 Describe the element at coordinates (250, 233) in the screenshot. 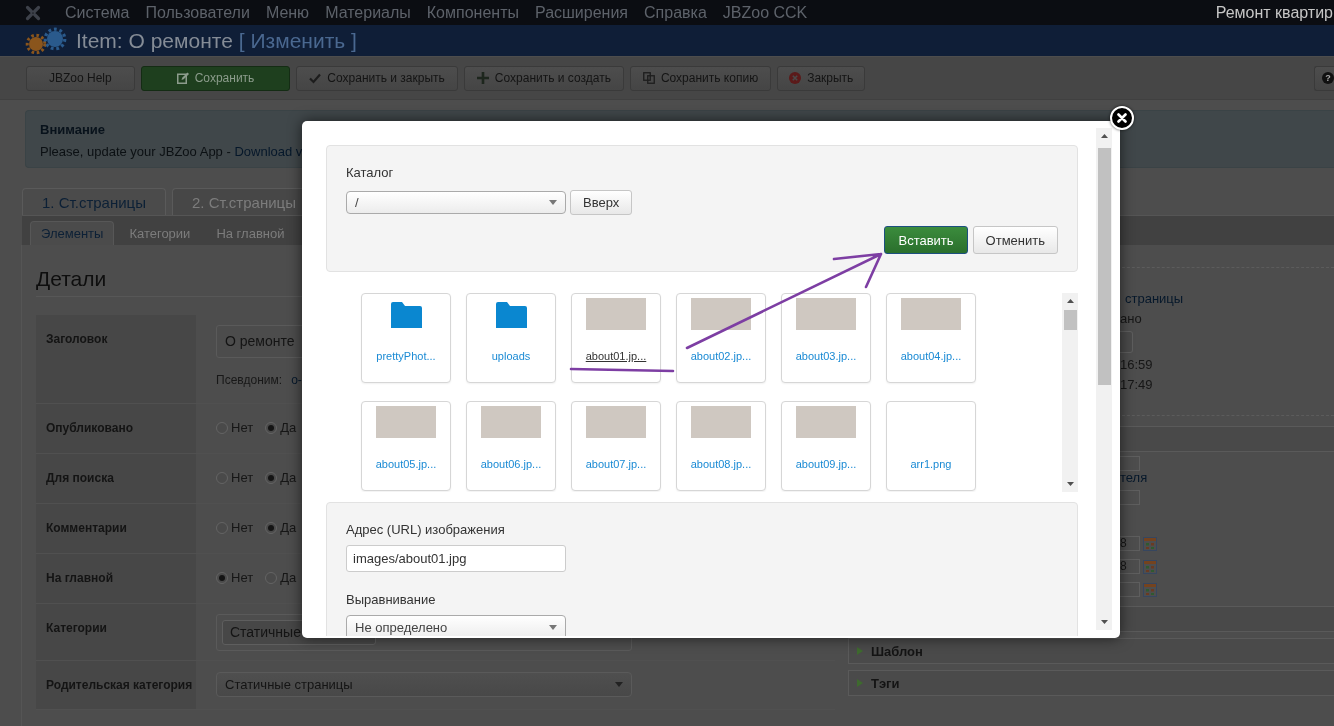

I see `subtab: На главной` at that location.